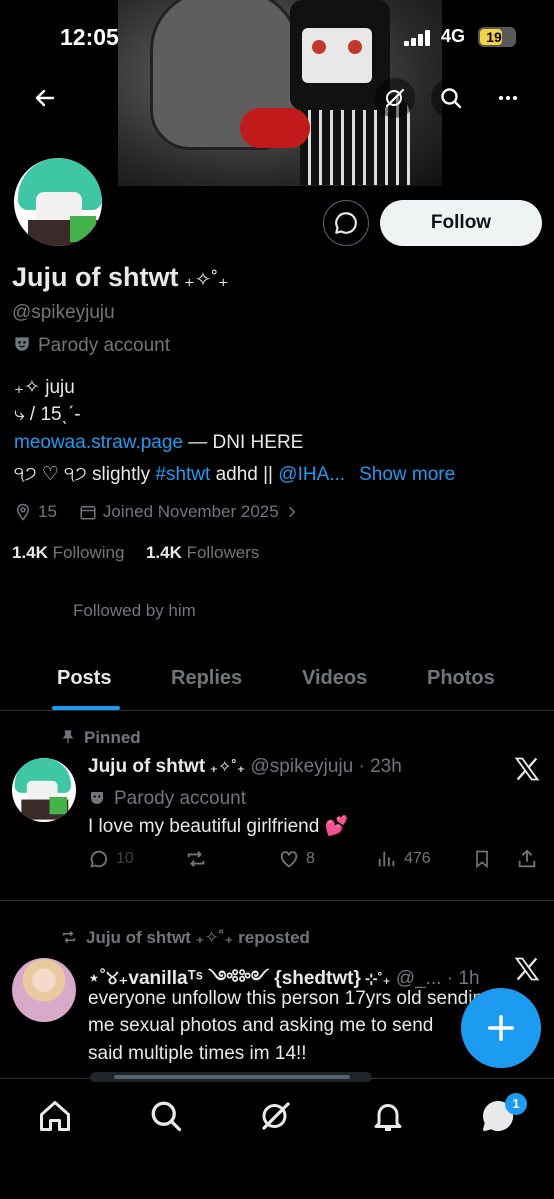  Describe the element at coordinates (218, 826) in the screenshot. I see `post-body: I love my beautiful girlfriend 💕` at that location.